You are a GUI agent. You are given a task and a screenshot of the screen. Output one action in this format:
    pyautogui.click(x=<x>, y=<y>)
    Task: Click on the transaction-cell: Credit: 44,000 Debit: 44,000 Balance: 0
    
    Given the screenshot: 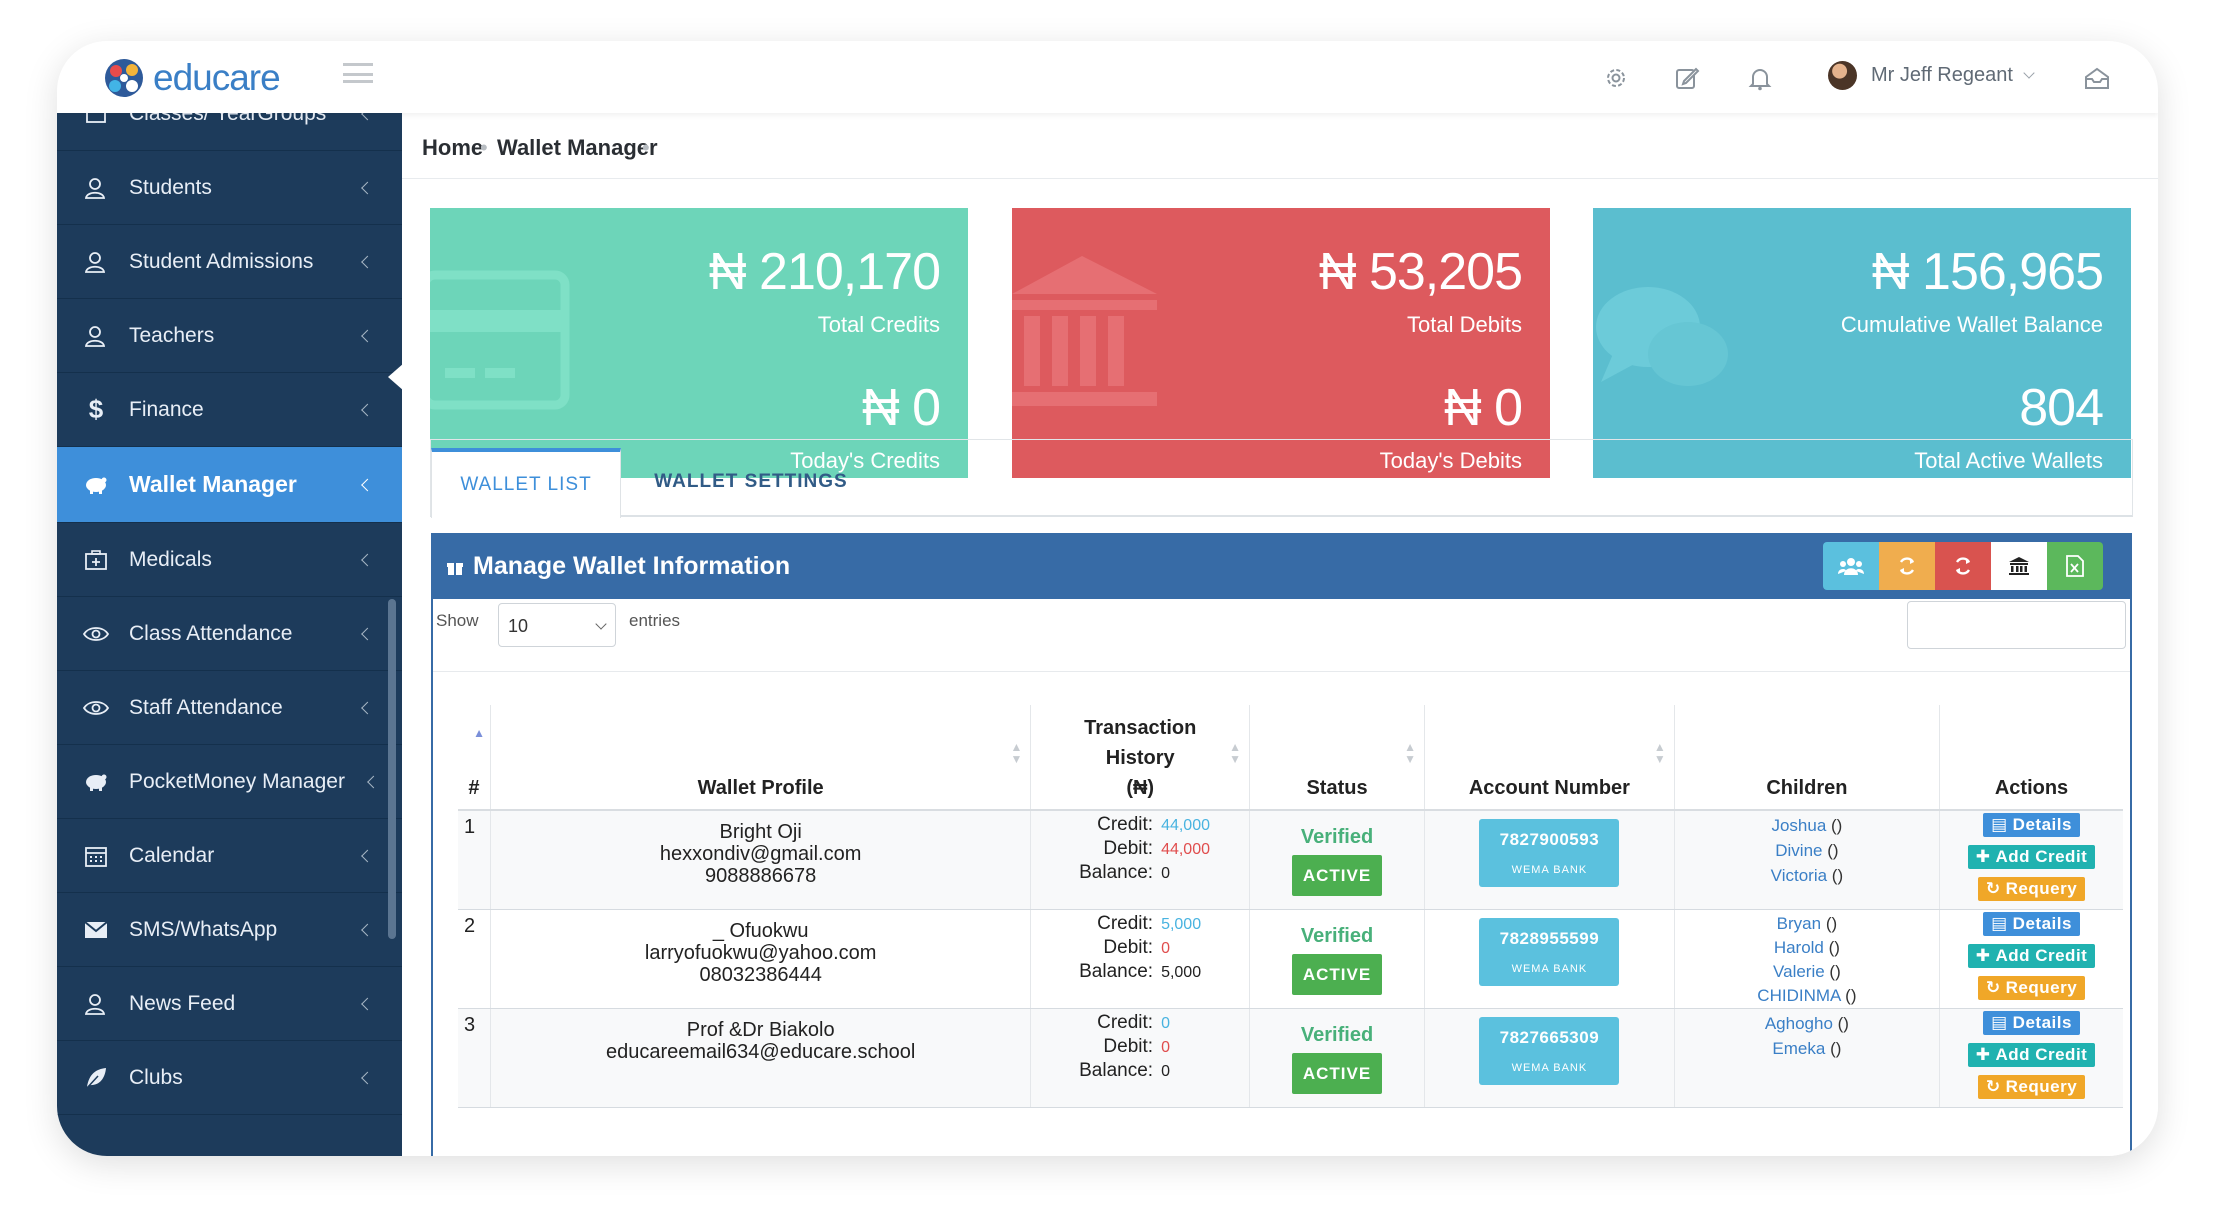 What is the action you would take?
    pyautogui.click(x=1140, y=860)
    